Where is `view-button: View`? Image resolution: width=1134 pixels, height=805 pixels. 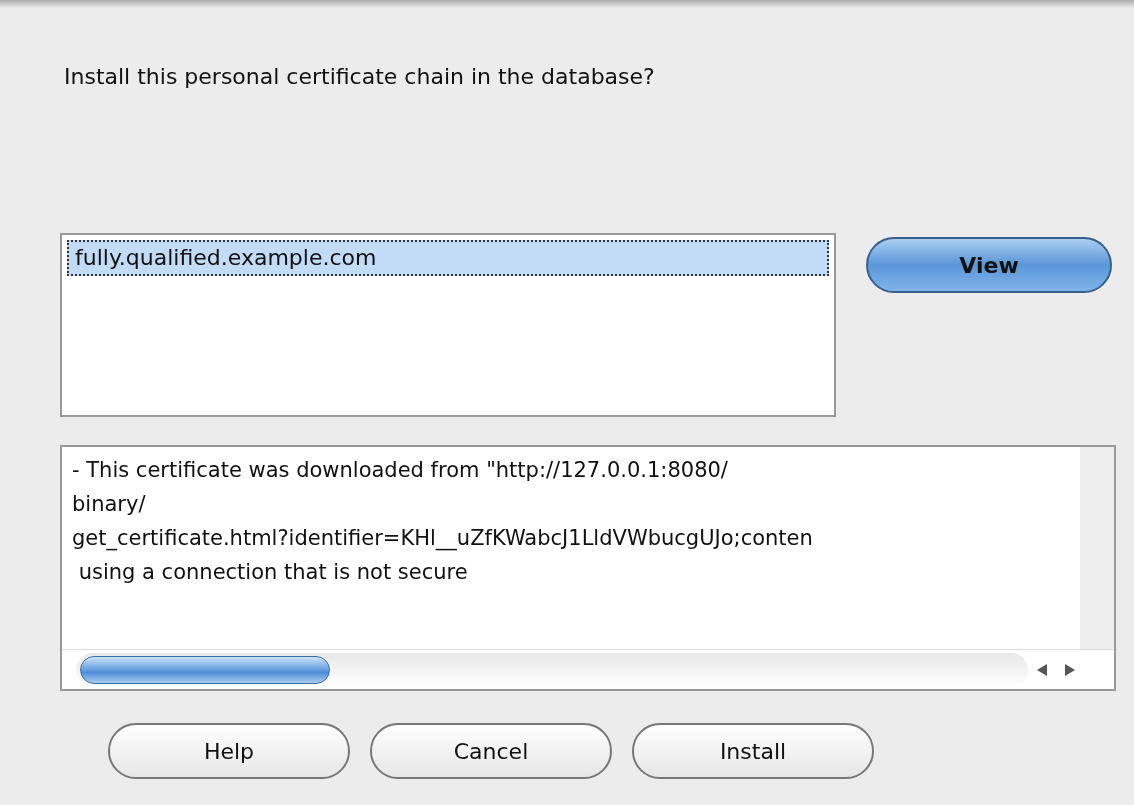
view-button: View is located at coordinates (989, 265).